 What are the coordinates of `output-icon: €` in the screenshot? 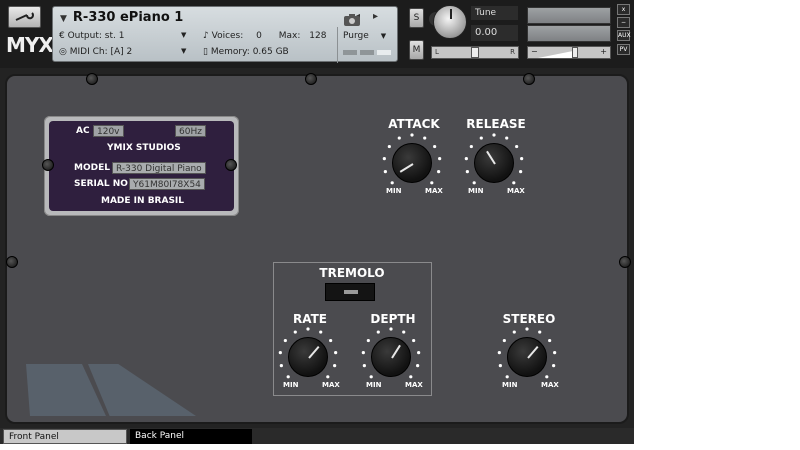 It's located at (63, 36).